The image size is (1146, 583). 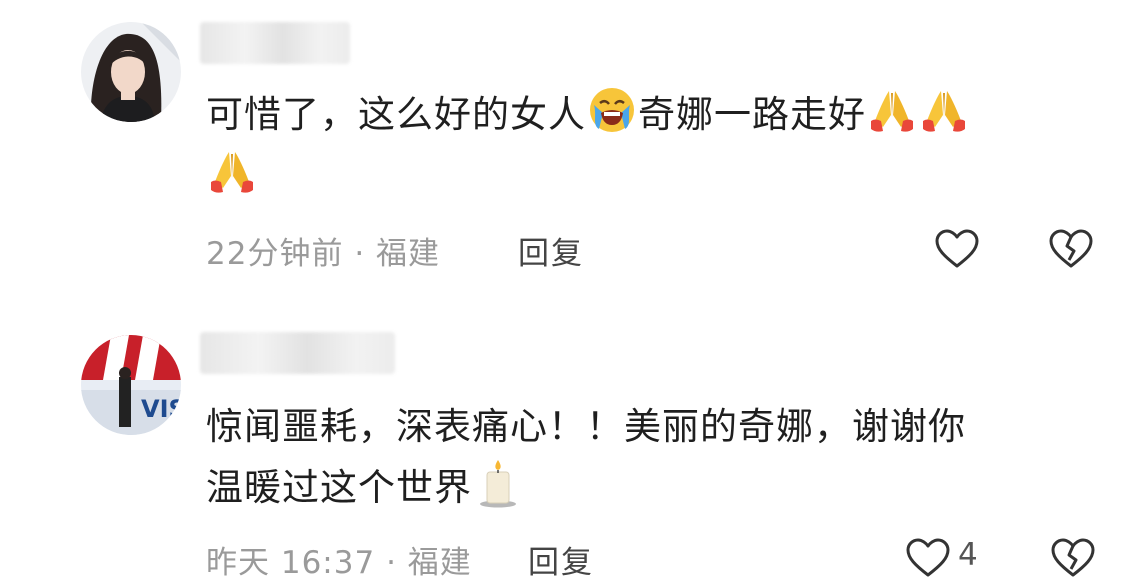 I want to click on comment-time: 昨天 16:37, so click(x=291, y=563).